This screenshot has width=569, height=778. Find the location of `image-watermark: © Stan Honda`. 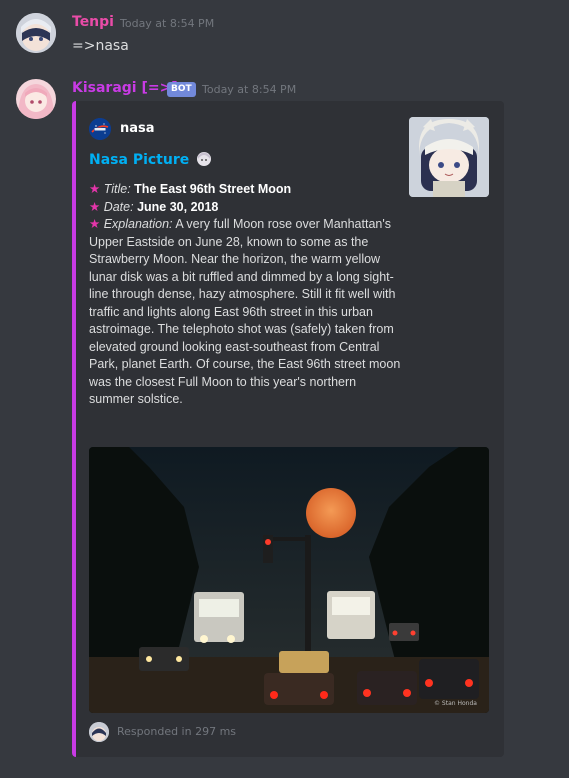

image-watermark: © Stan Honda is located at coordinates (455, 703).